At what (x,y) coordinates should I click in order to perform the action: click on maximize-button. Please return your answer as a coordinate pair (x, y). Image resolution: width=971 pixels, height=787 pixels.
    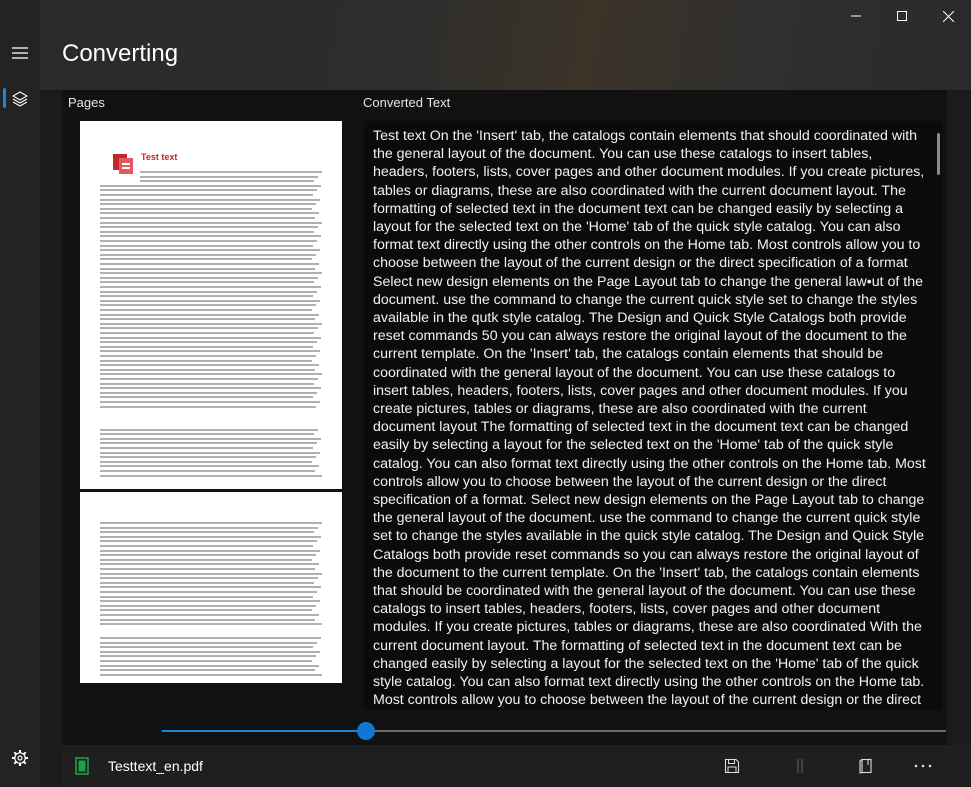
    Looking at the image, I should click on (902, 16).